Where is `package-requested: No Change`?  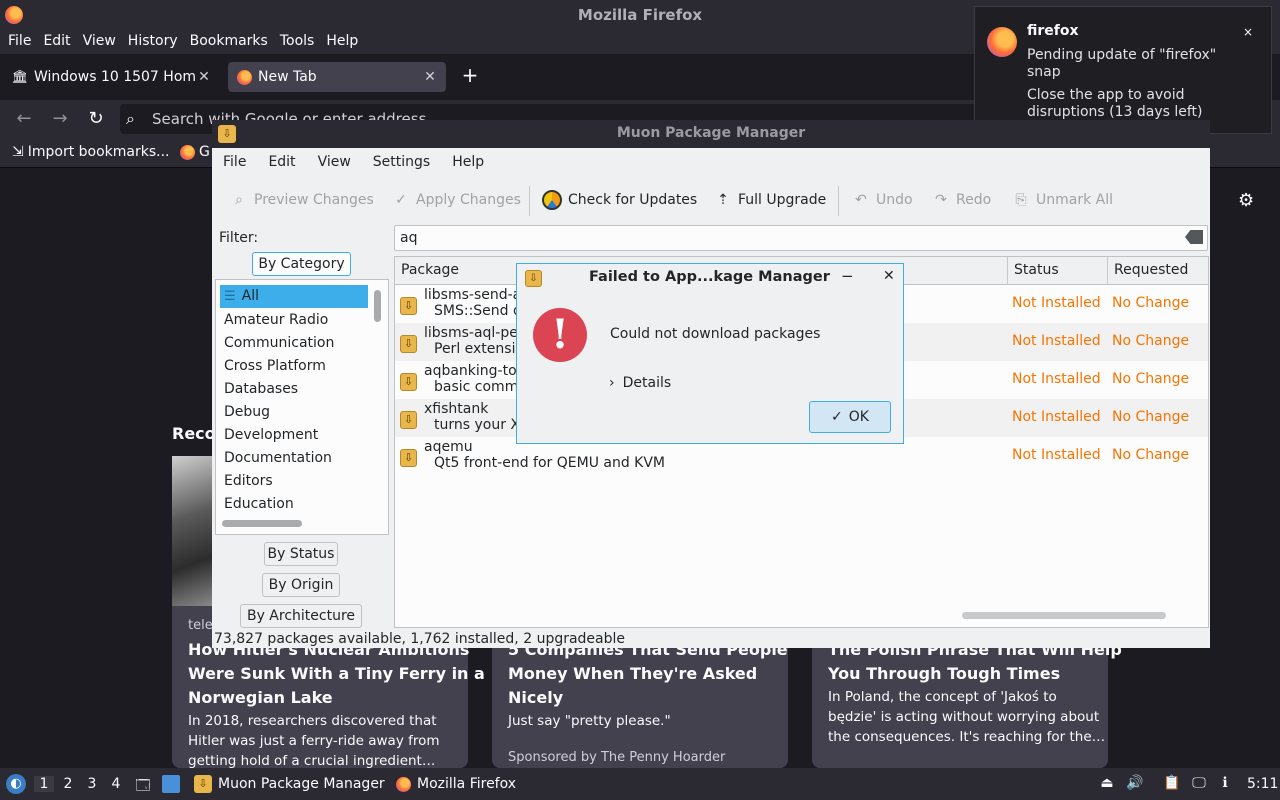
package-requested: No Change is located at coordinates (1151, 379).